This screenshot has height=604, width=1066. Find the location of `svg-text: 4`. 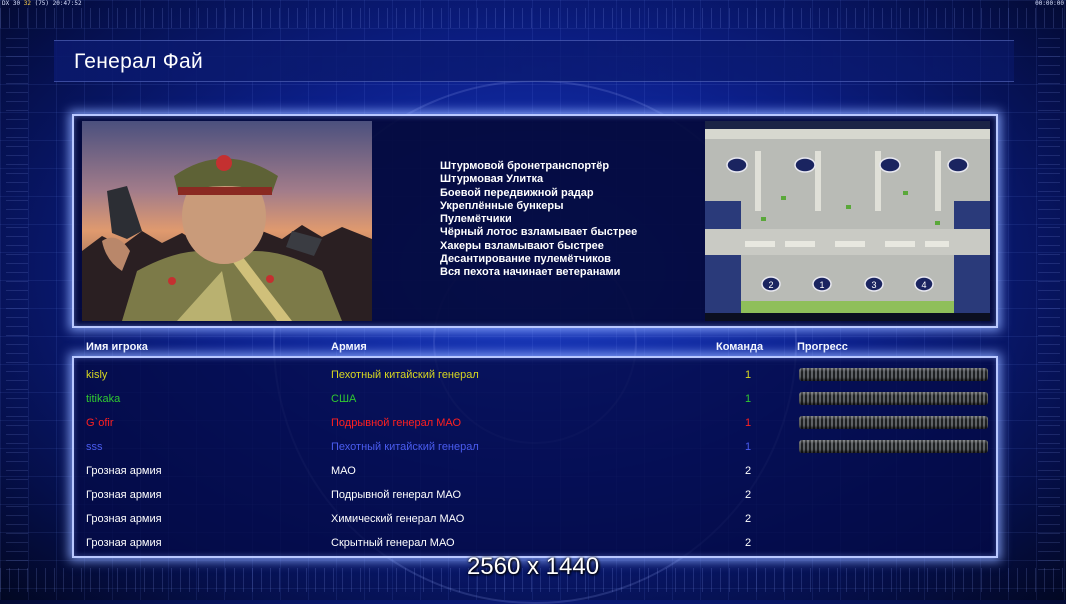

svg-text: 4 is located at coordinates (923, 285).